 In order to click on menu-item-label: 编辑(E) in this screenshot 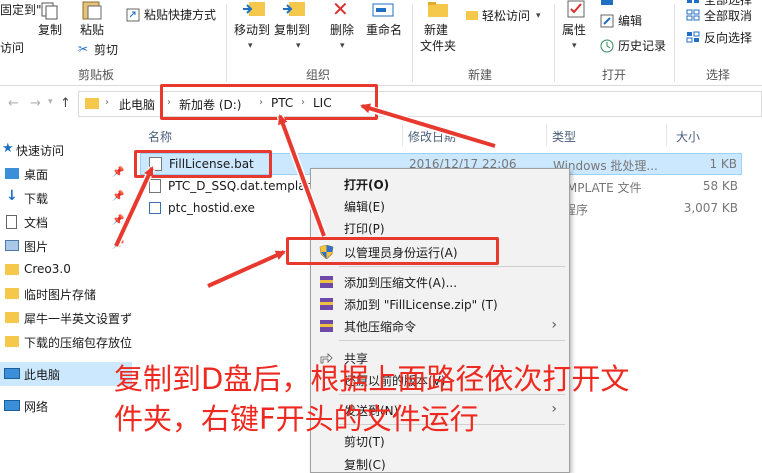, I will do `click(364, 207)`.